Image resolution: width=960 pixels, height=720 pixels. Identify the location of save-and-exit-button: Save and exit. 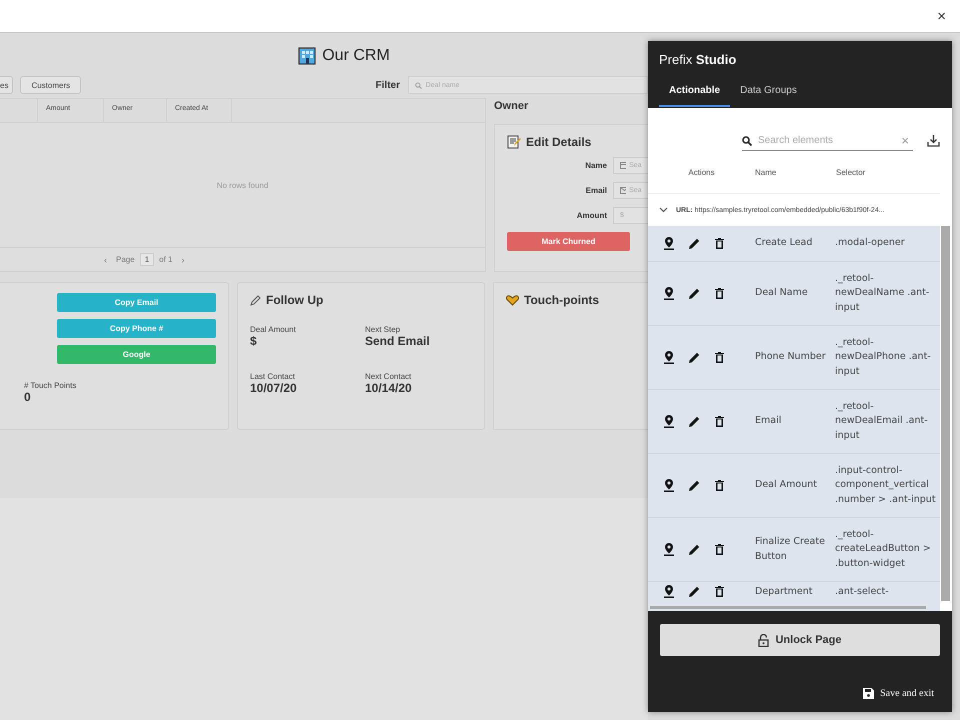
(898, 693).